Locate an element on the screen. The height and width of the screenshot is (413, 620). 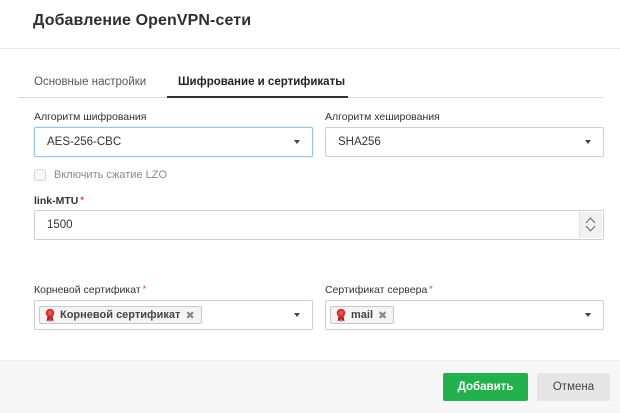
lzo-compression-label: Включить сжатие LZO is located at coordinates (111, 175).